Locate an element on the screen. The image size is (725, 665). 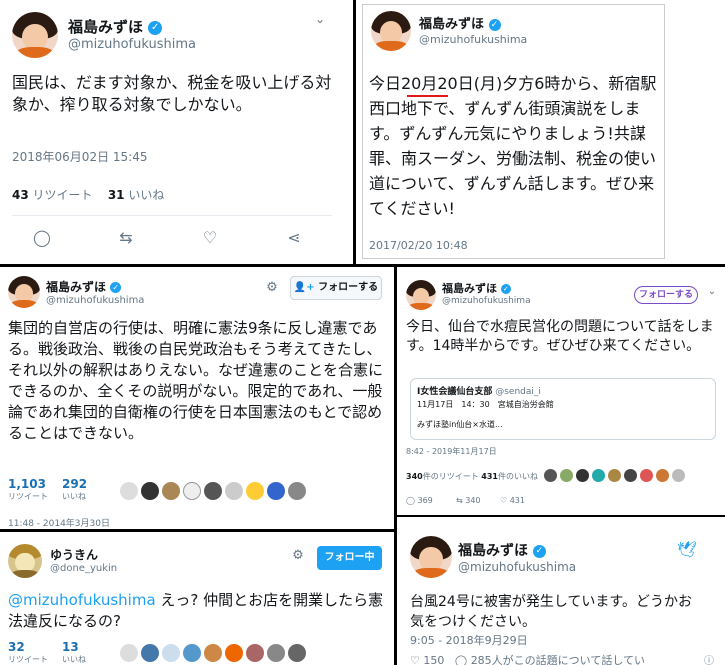
timestamp: 9:05 - 2018年9月29日 is located at coordinates (469, 640).